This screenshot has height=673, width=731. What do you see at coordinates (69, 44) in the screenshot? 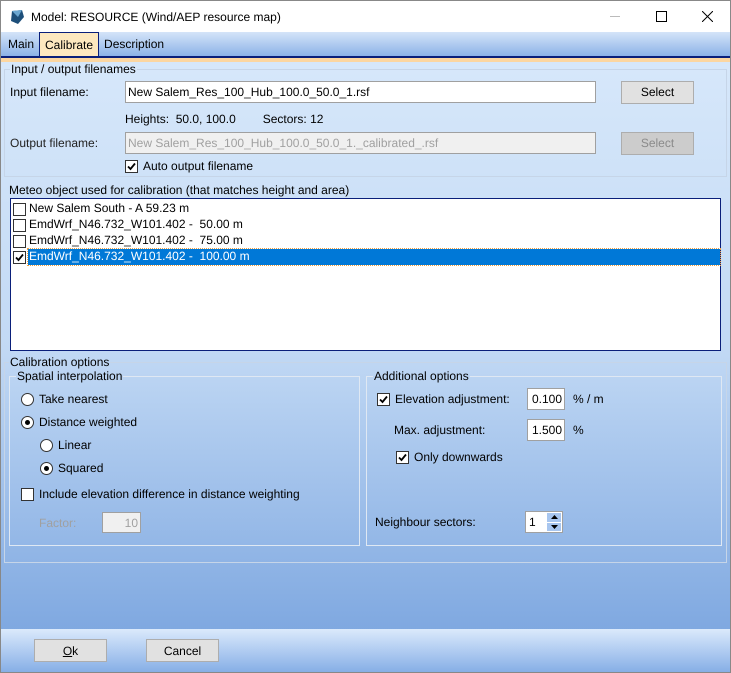
I see `tab: Calibrate` at bounding box center [69, 44].